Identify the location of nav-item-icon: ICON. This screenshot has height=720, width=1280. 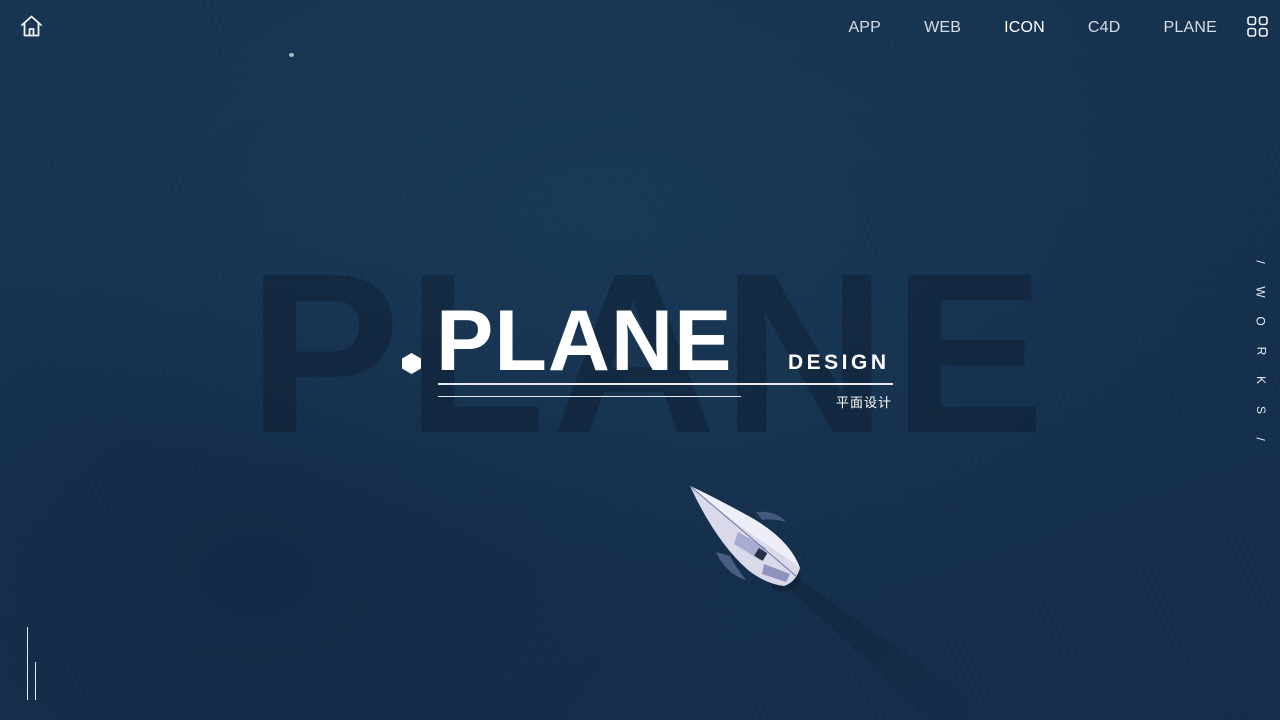
(1024, 28).